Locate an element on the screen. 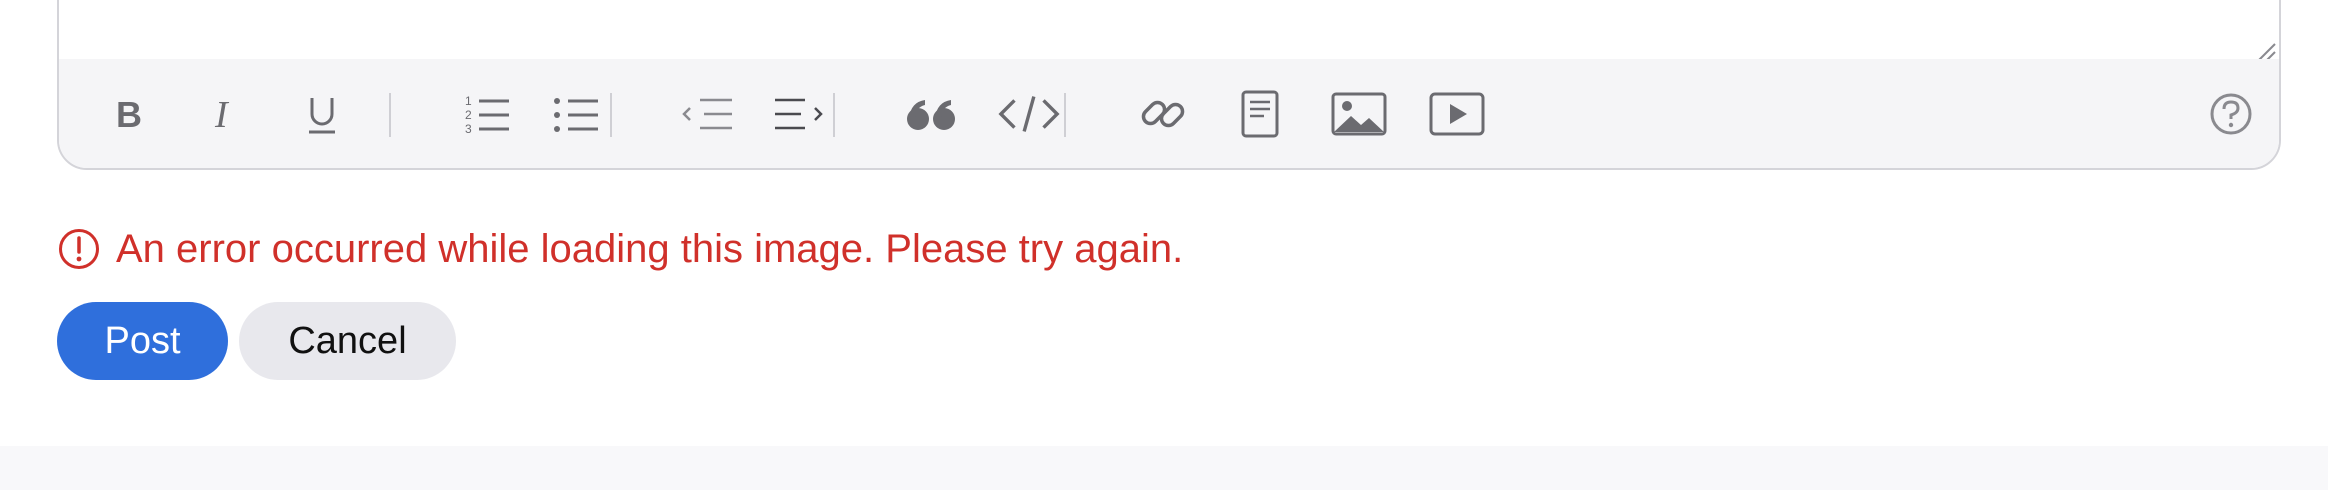 The width and height of the screenshot is (2328, 490). link-button is located at coordinates (1163, 113).